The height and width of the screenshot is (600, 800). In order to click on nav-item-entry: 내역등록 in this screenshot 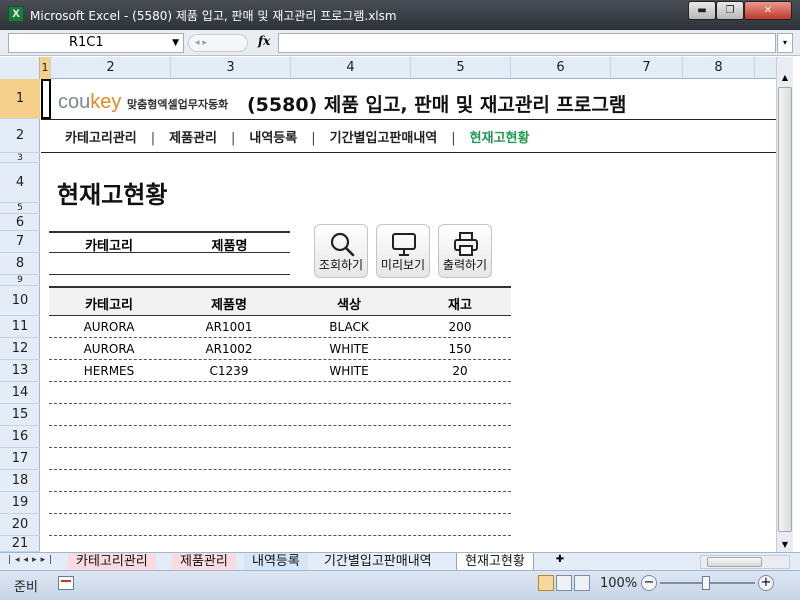, I will do `click(273, 138)`.